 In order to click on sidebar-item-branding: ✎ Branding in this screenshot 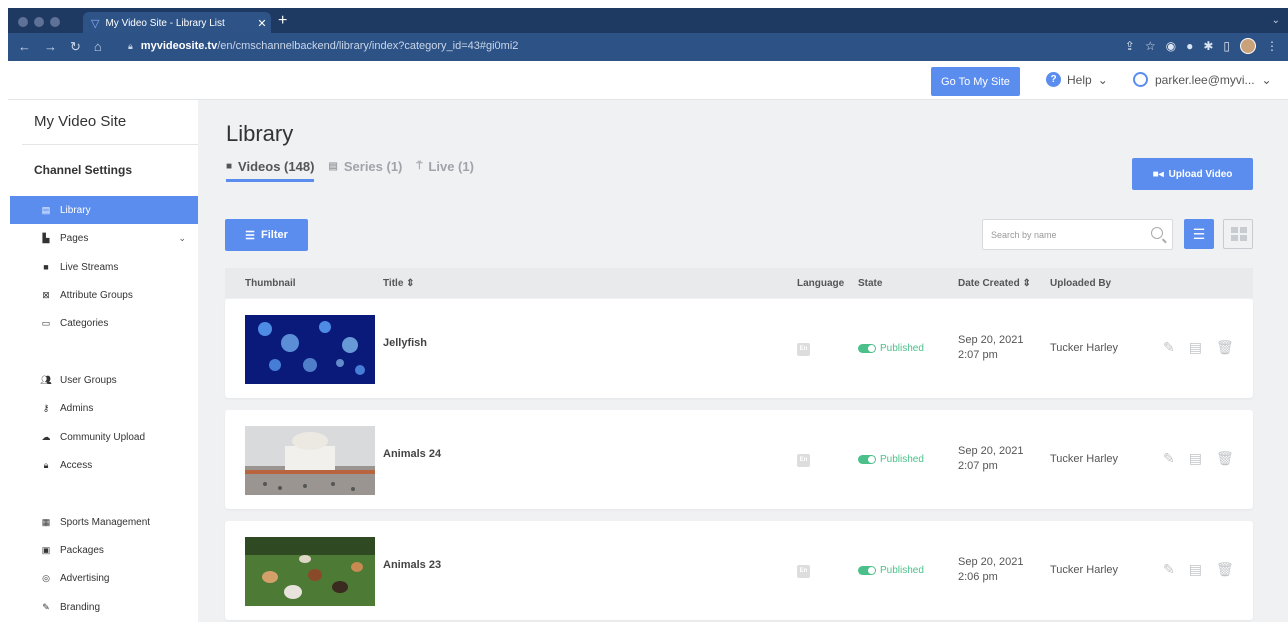, I will do `click(104, 607)`.